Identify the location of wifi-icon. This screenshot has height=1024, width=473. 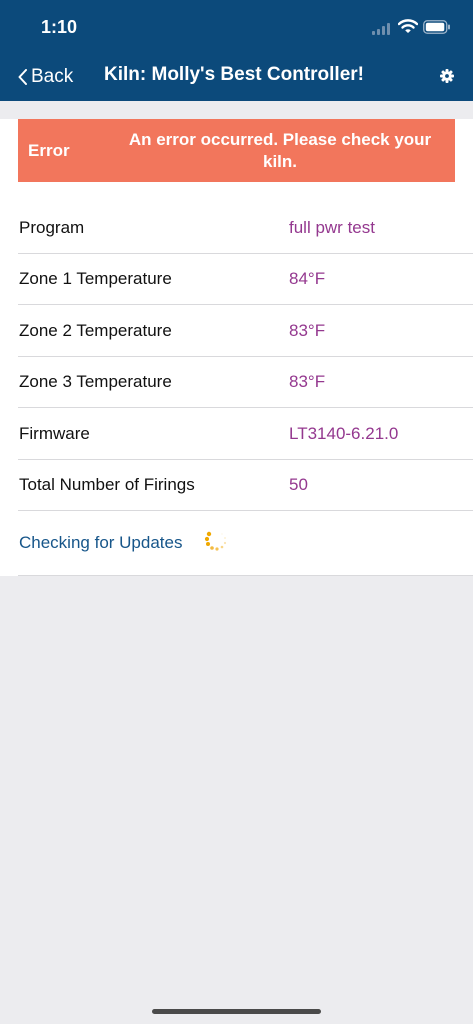
(408, 29).